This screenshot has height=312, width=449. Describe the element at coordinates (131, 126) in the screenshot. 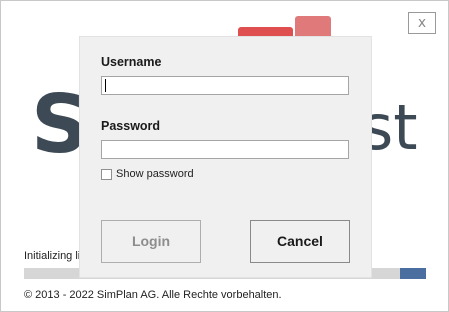

I see `password-label: Password` at that location.